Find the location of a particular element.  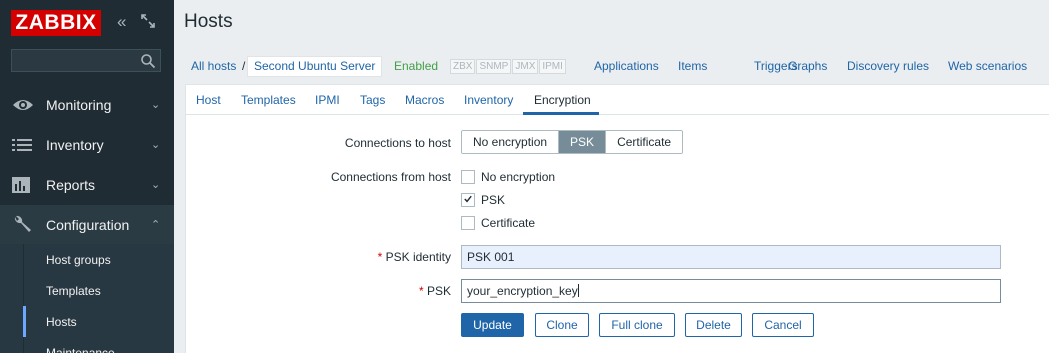

menu-label: Monitoring is located at coordinates (79, 105).